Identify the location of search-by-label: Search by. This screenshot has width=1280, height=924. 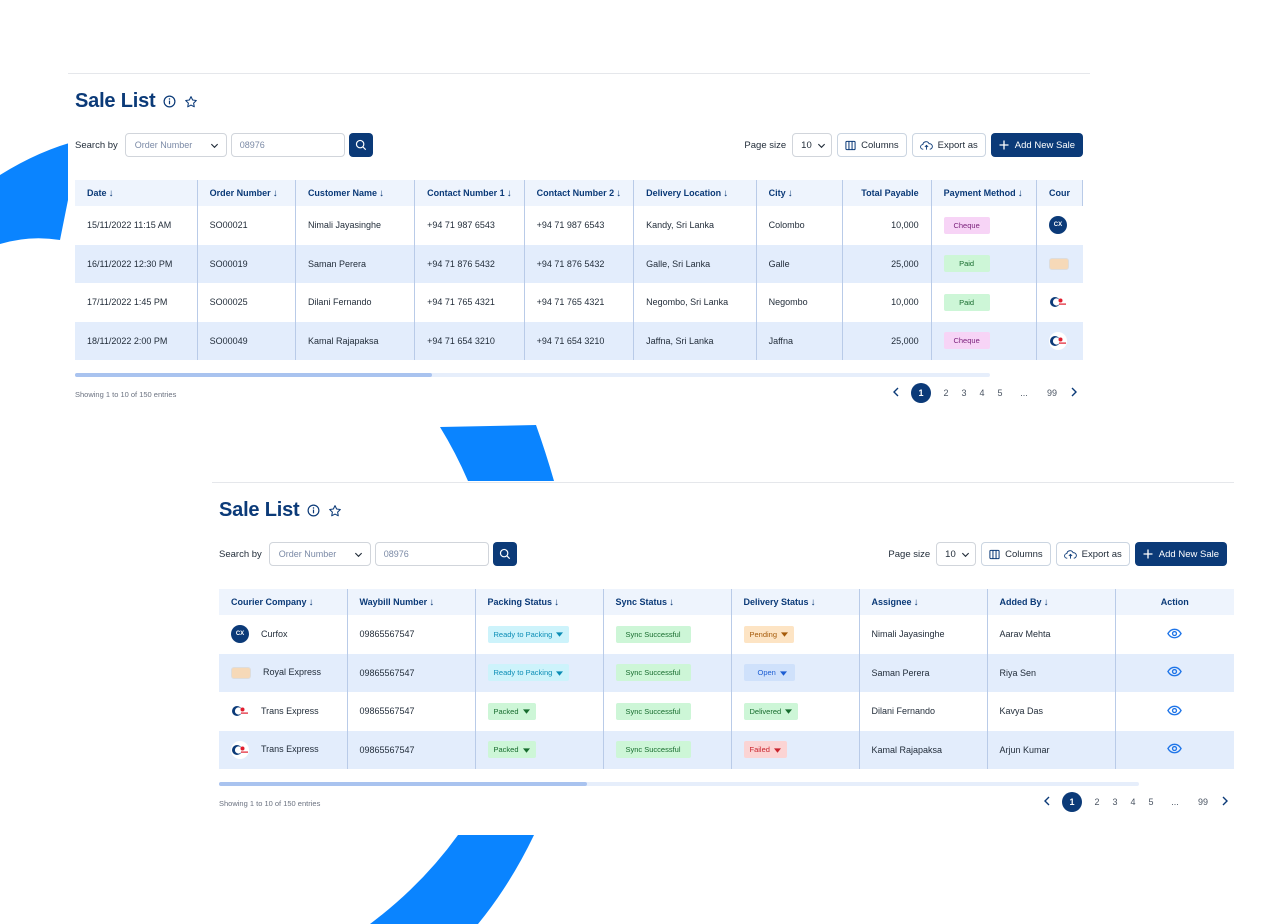
(240, 554).